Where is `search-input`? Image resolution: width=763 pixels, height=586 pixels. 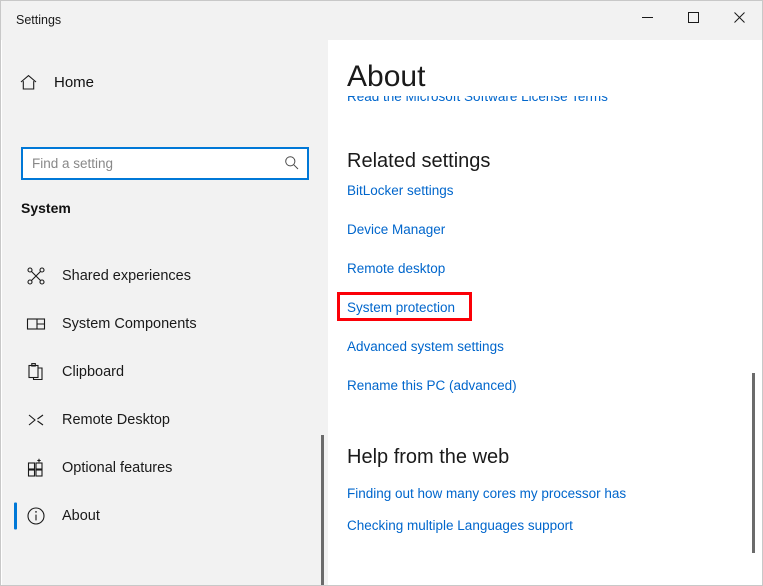 search-input is located at coordinates (153, 163).